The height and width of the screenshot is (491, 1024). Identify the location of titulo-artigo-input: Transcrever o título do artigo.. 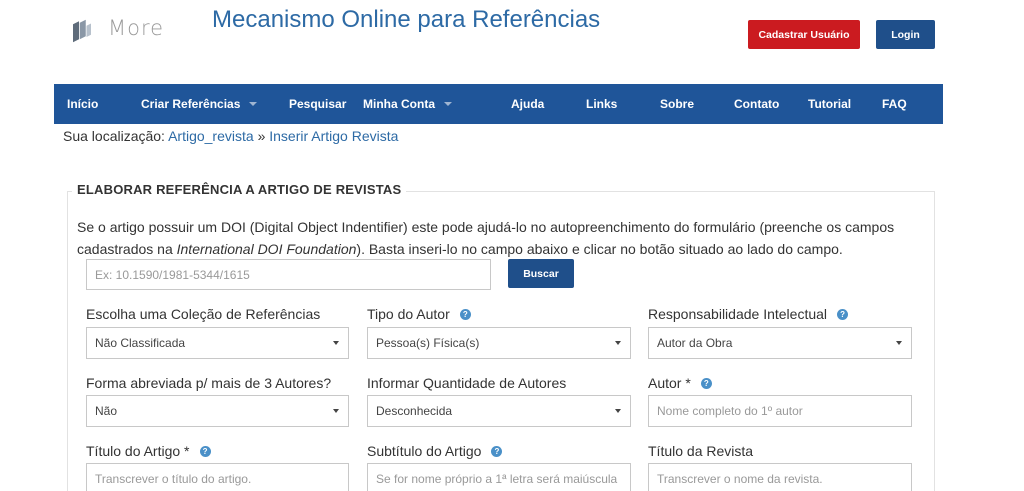
(217, 477).